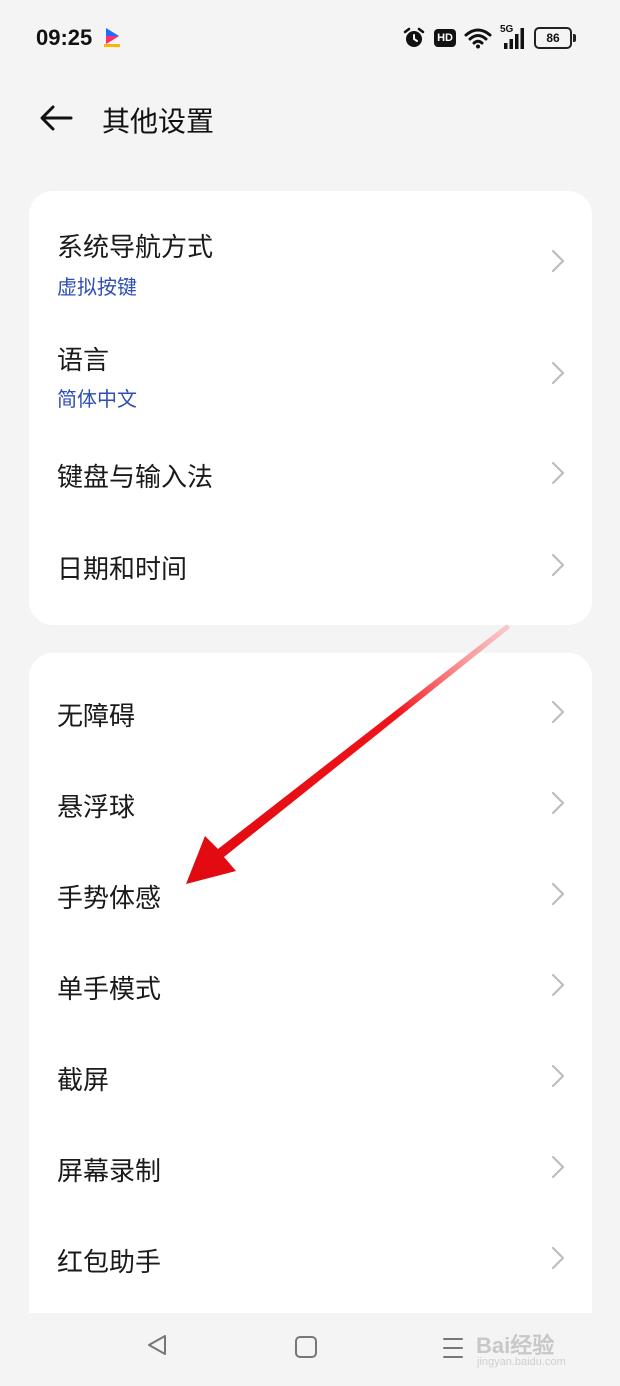  I want to click on setting-item-screenshot: 截屏, so click(310, 1076).